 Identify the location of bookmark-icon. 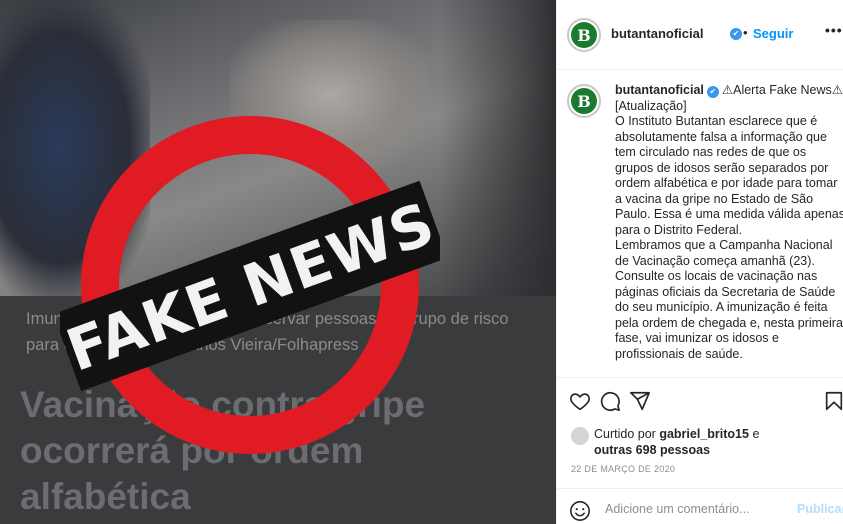
(833, 401).